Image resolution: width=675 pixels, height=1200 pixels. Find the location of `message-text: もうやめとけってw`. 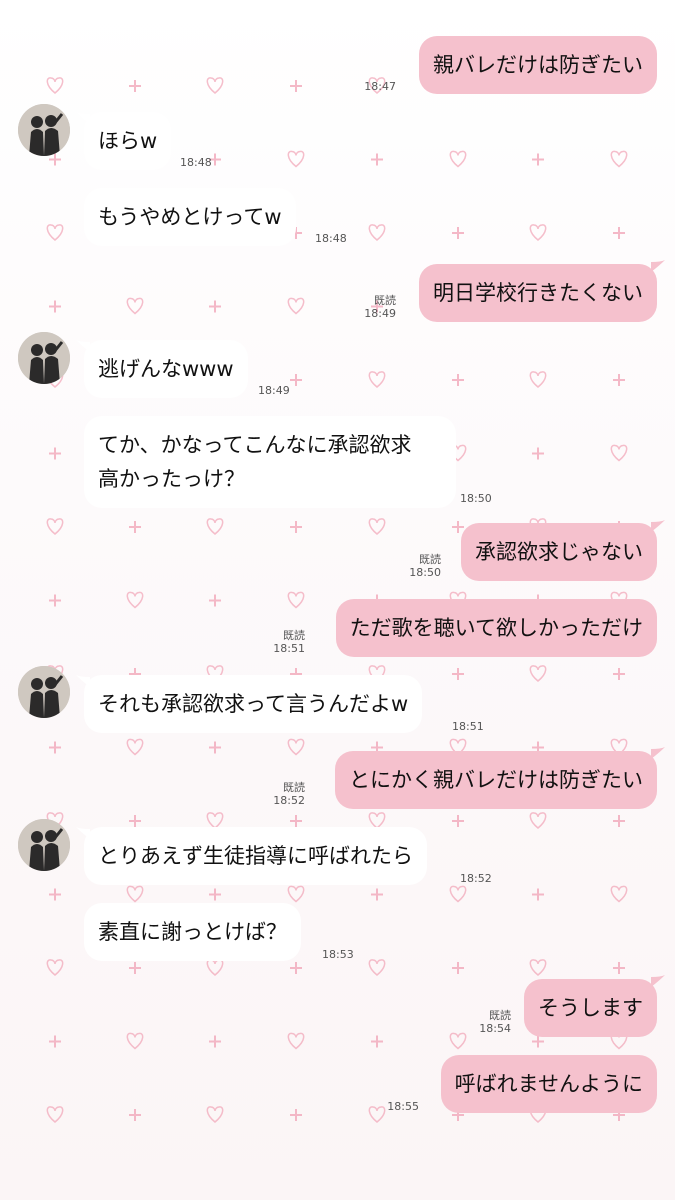

message-text: もうやめとけってw is located at coordinates (190, 217).